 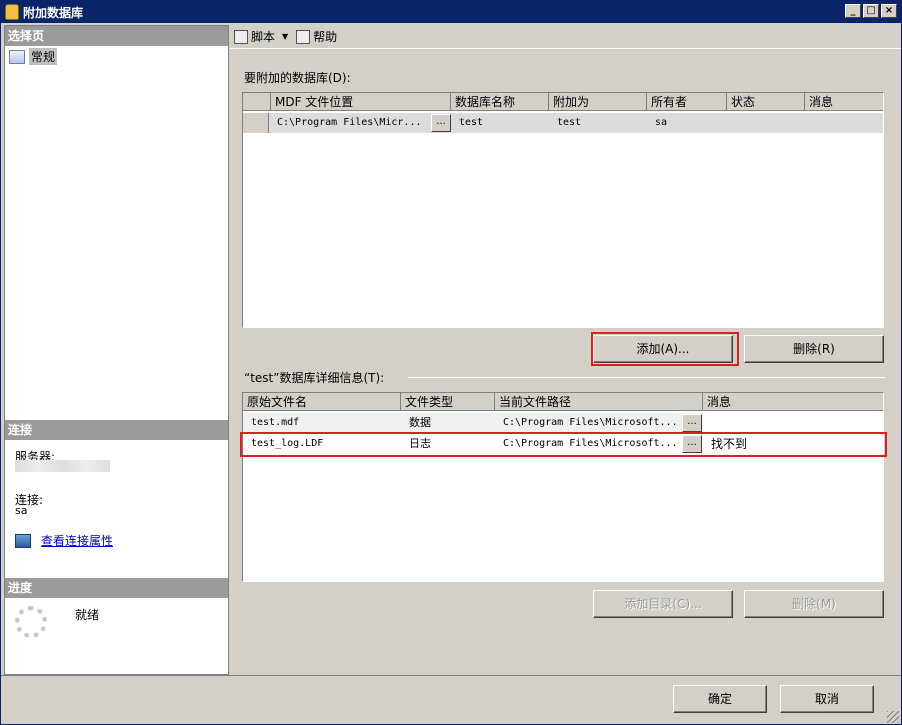 I want to click on chevron-down-icon: ▼, so click(x=285, y=36).